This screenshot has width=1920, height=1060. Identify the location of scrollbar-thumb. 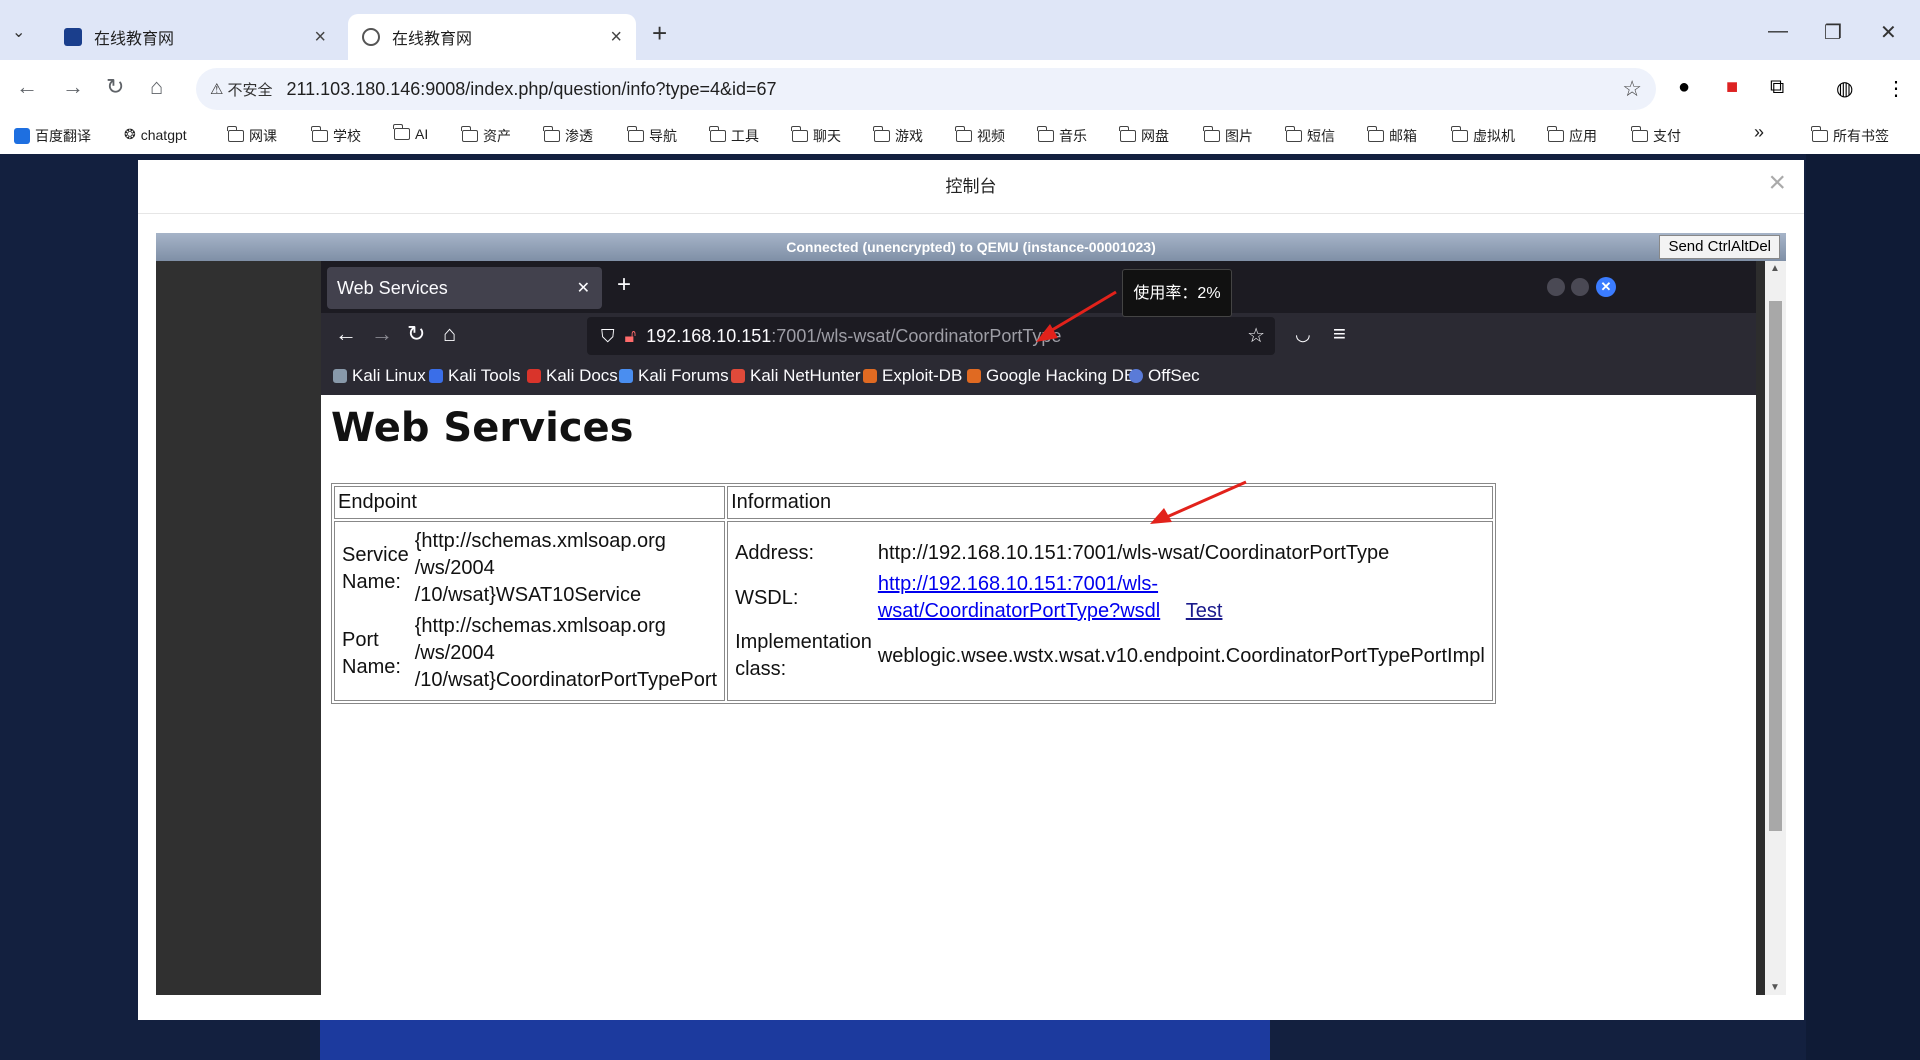
(1775, 566).